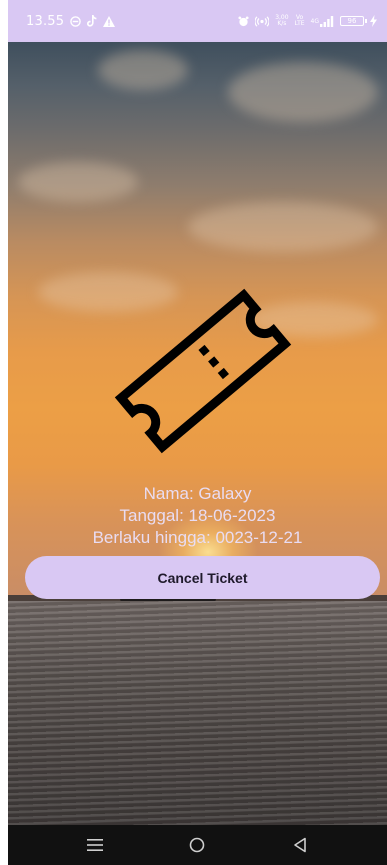  Describe the element at coordinates (262, 21) in the screenshot. I see `hotspot-icon` at that location.